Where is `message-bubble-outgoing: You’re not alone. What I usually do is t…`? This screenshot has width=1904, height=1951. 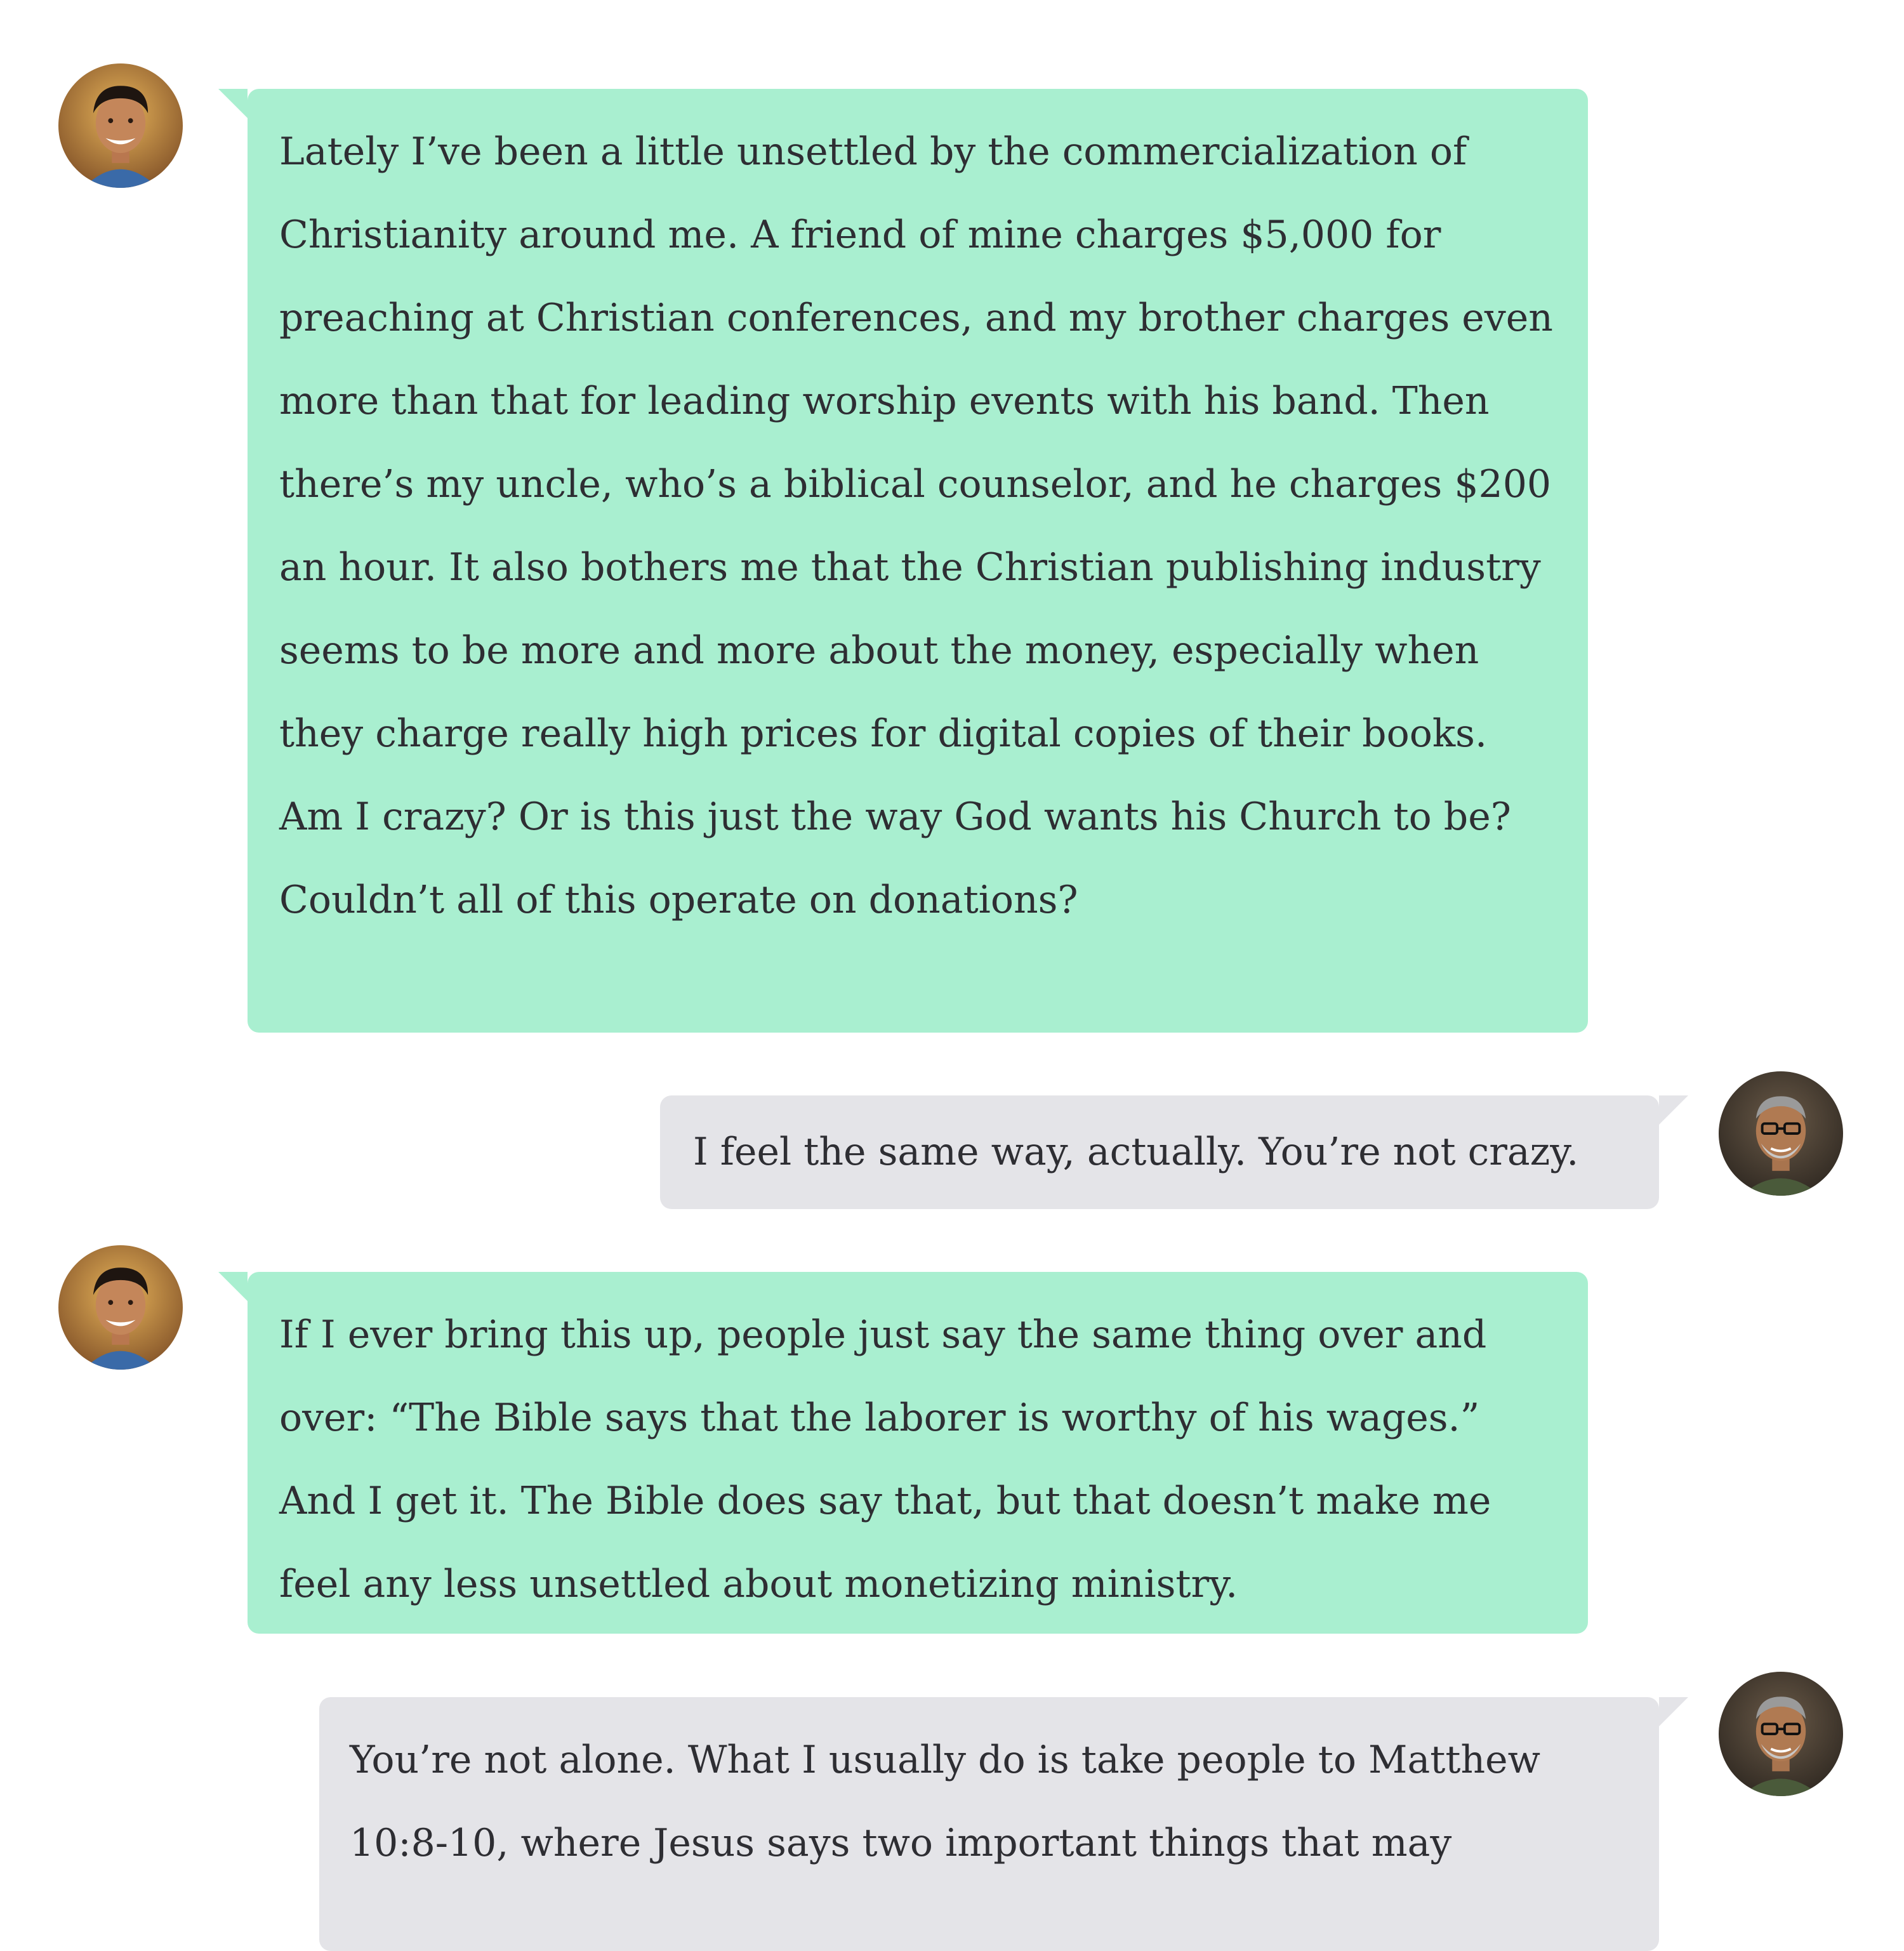 message-bubble-outgoing: You’re not alone. What I usually do is t… is located at coordinates (1004, 1824).